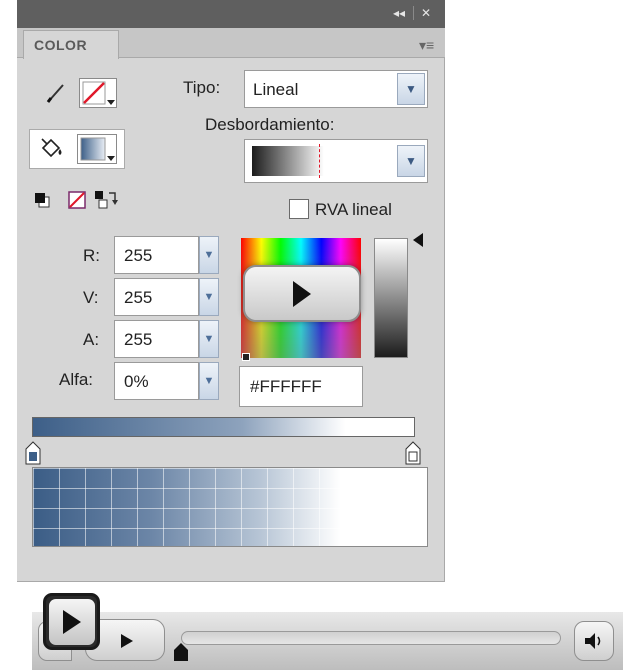  I want to click on stroke-color-swatch, so click(98, 93).